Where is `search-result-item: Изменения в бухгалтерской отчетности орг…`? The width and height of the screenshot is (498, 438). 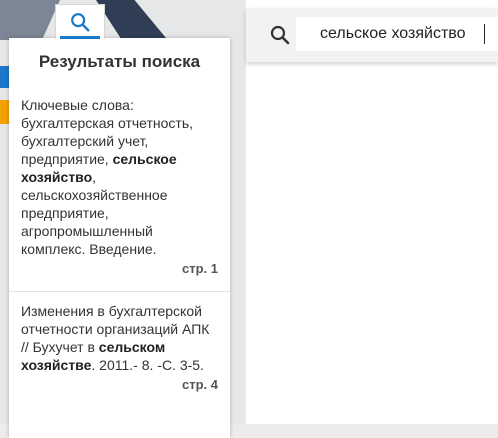 search-result-item: Изменения в бухгалтерской отчетности орг… is located at coordinates (119, 348).